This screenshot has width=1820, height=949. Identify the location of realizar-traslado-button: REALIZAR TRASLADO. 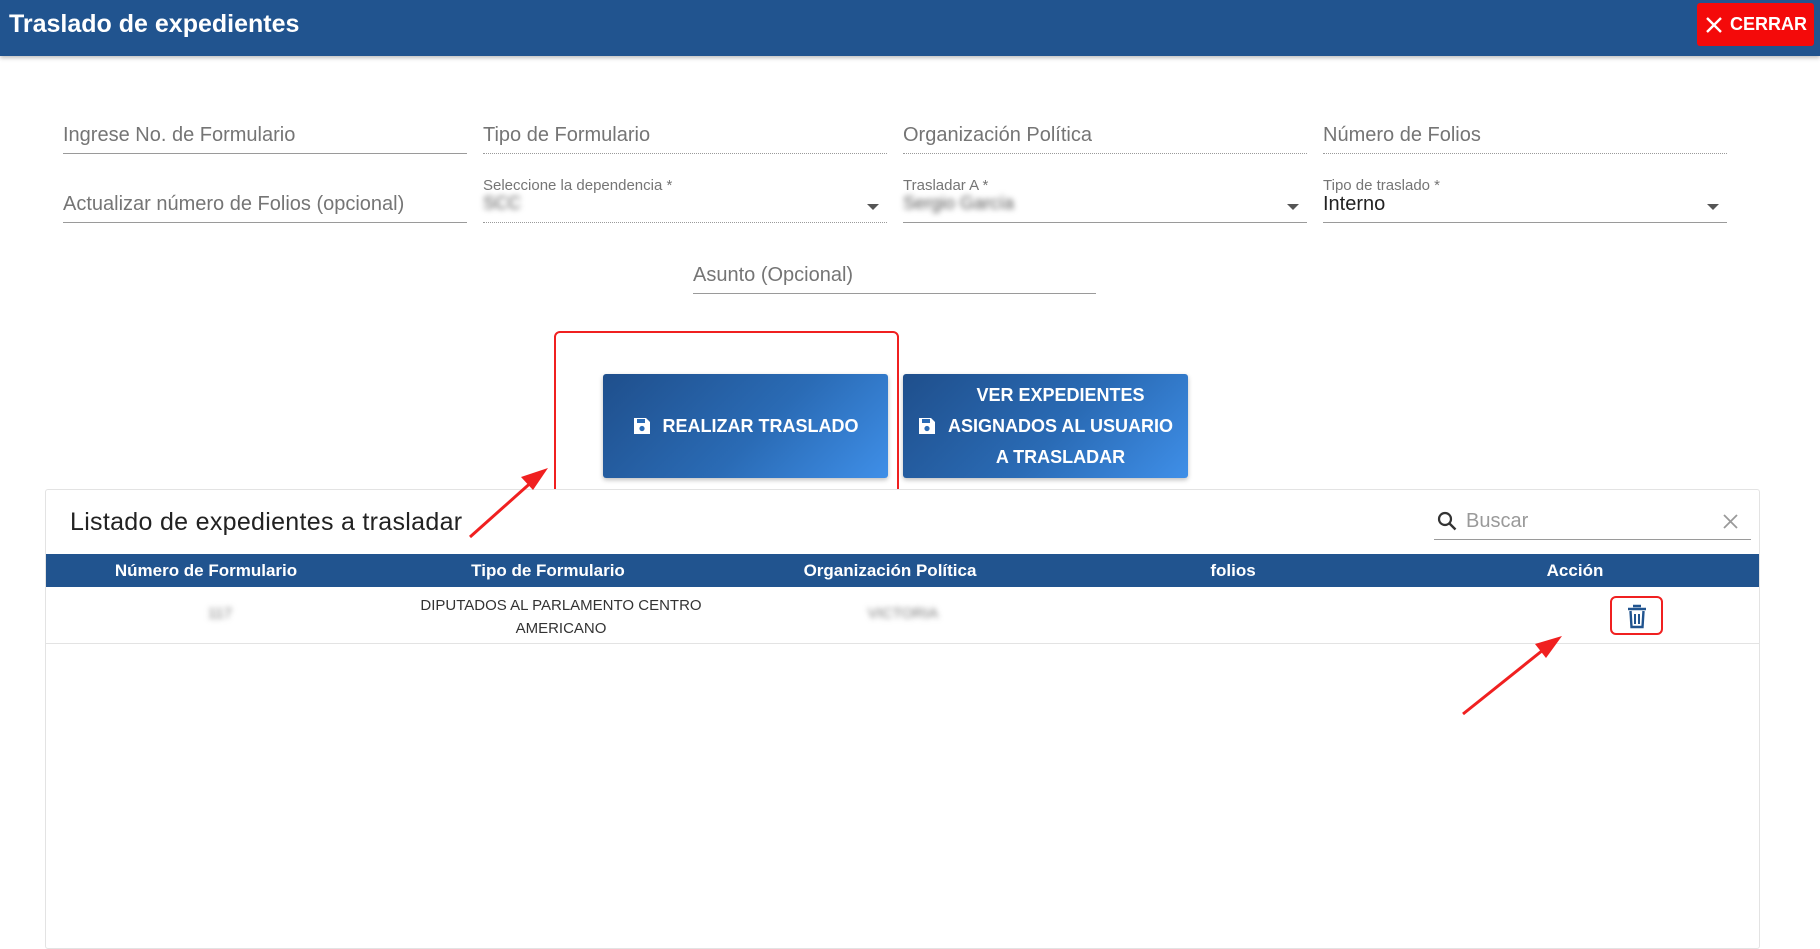
(745, 426).